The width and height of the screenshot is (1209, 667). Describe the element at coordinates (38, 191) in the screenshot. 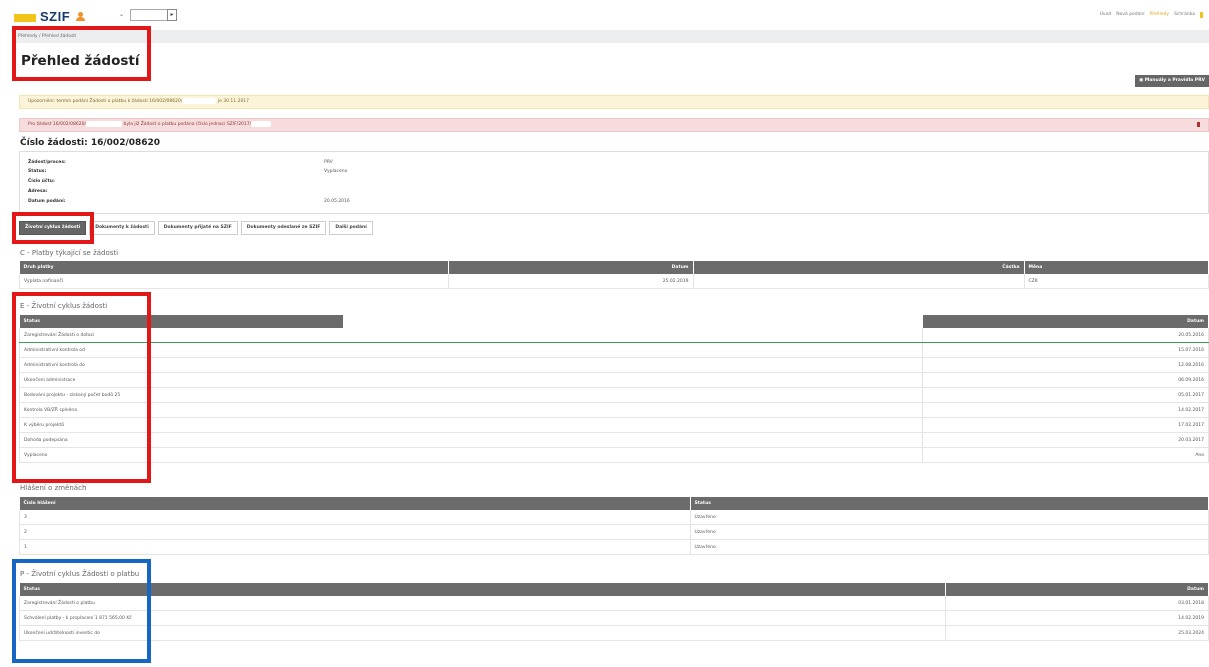

I see `info-label: Adresa:` at that location.